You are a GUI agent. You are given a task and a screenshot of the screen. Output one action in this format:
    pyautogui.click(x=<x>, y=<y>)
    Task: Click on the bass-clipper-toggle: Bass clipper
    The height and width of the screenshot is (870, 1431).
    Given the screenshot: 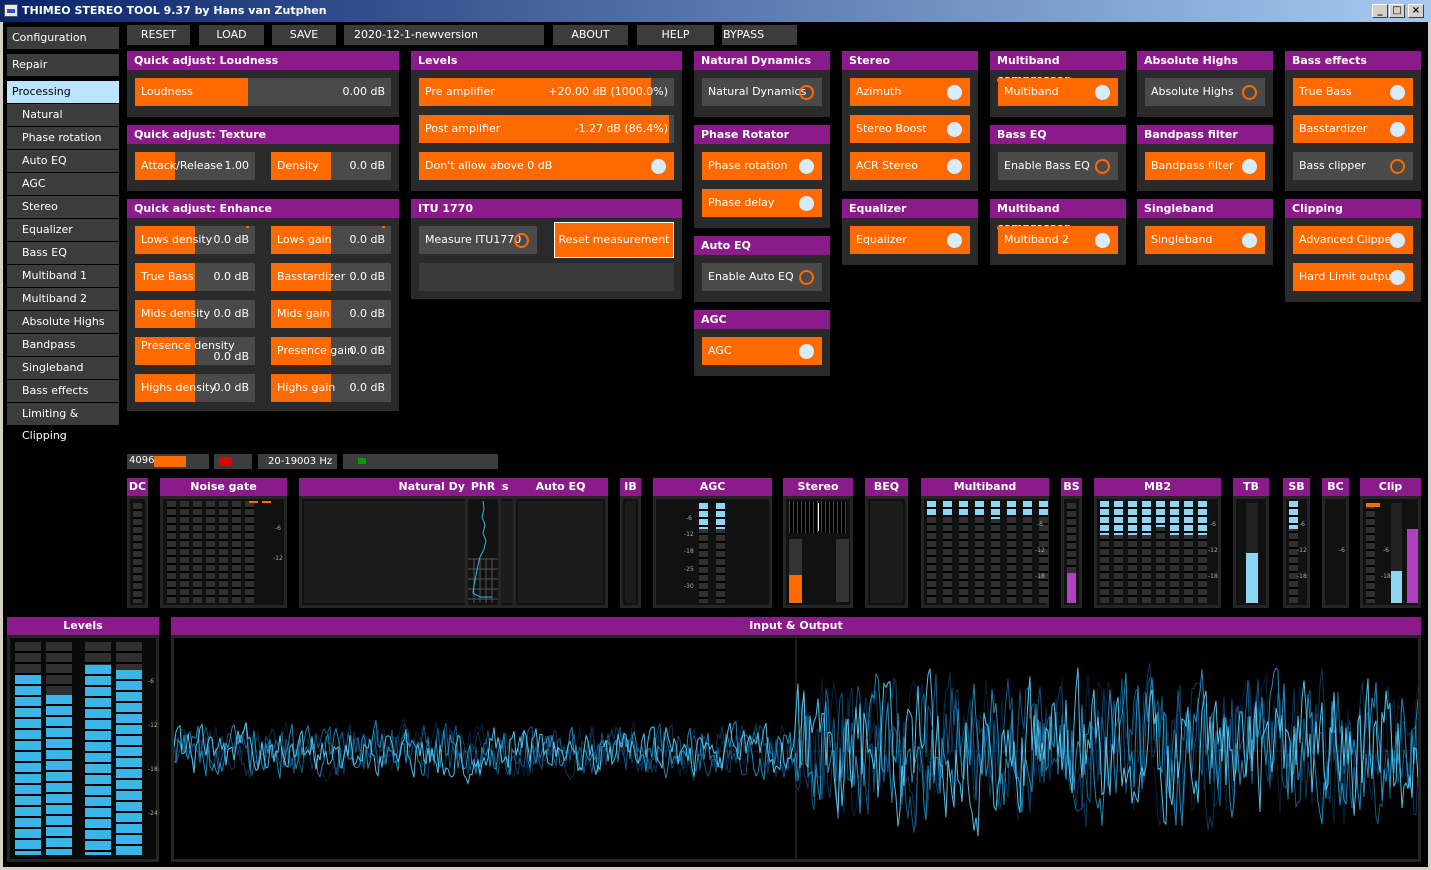 What is the action you would take?
    pyautogui.click(x=1353, y=166)
    